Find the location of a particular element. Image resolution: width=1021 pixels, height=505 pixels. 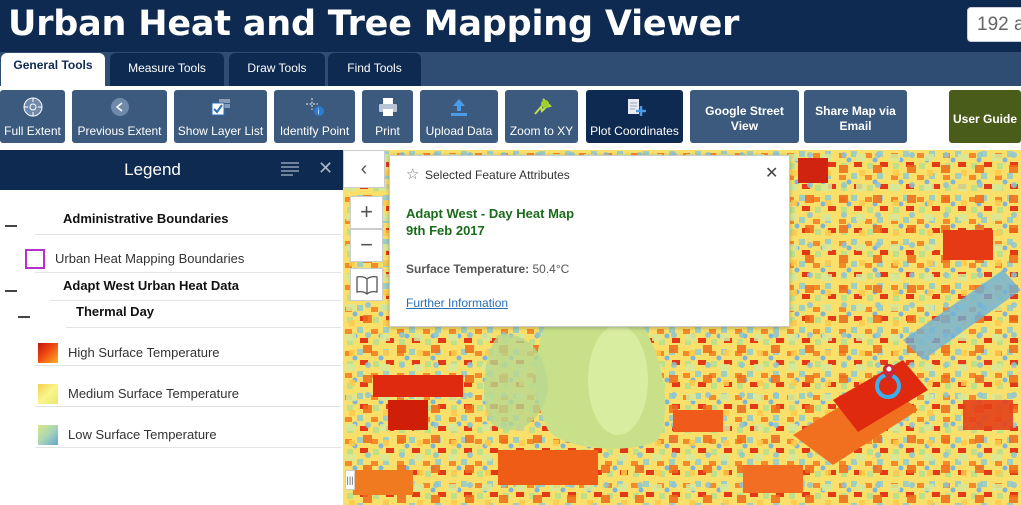

globe-icon is located at coordinates (32, 107).